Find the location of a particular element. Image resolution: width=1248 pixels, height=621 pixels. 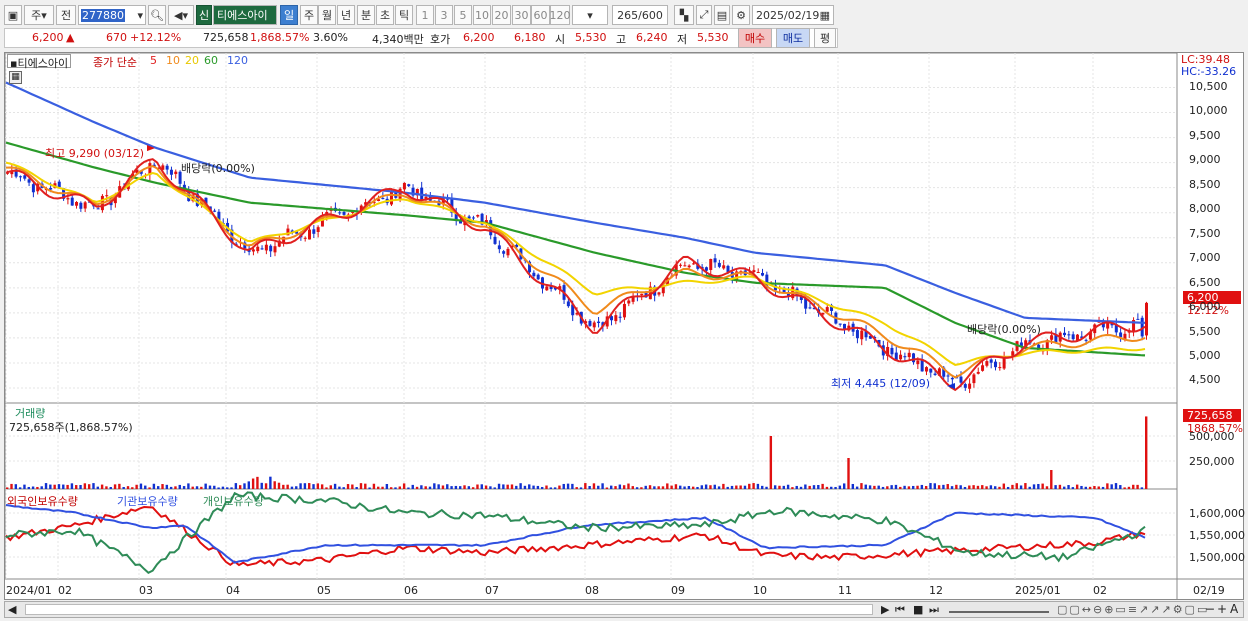

zoom-slider is located at coordinates (999, 609).